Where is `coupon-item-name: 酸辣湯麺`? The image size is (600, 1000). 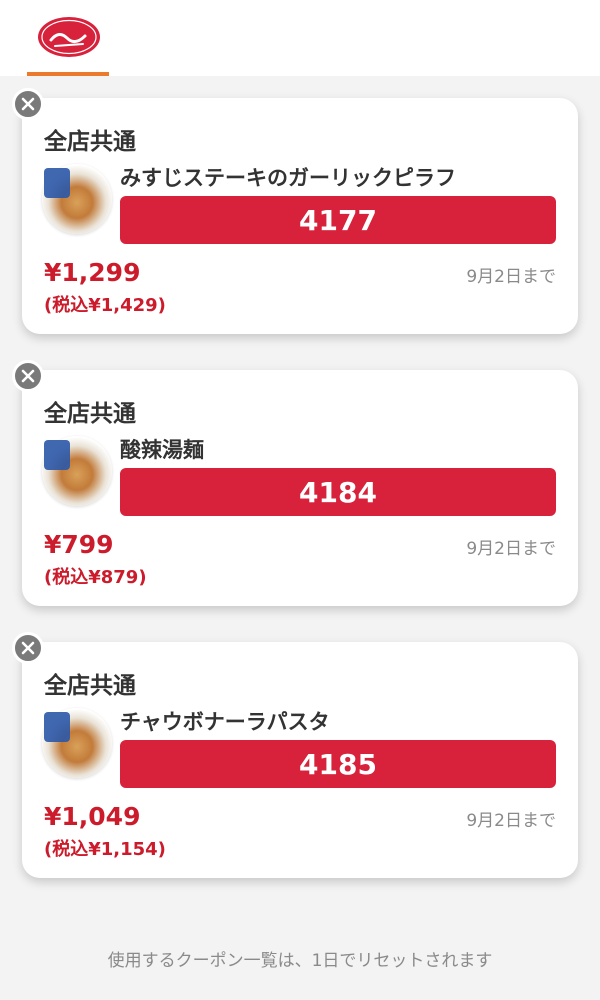
coupon-item-name: 酸辣湯麺 is located at coordinates (162, 450).